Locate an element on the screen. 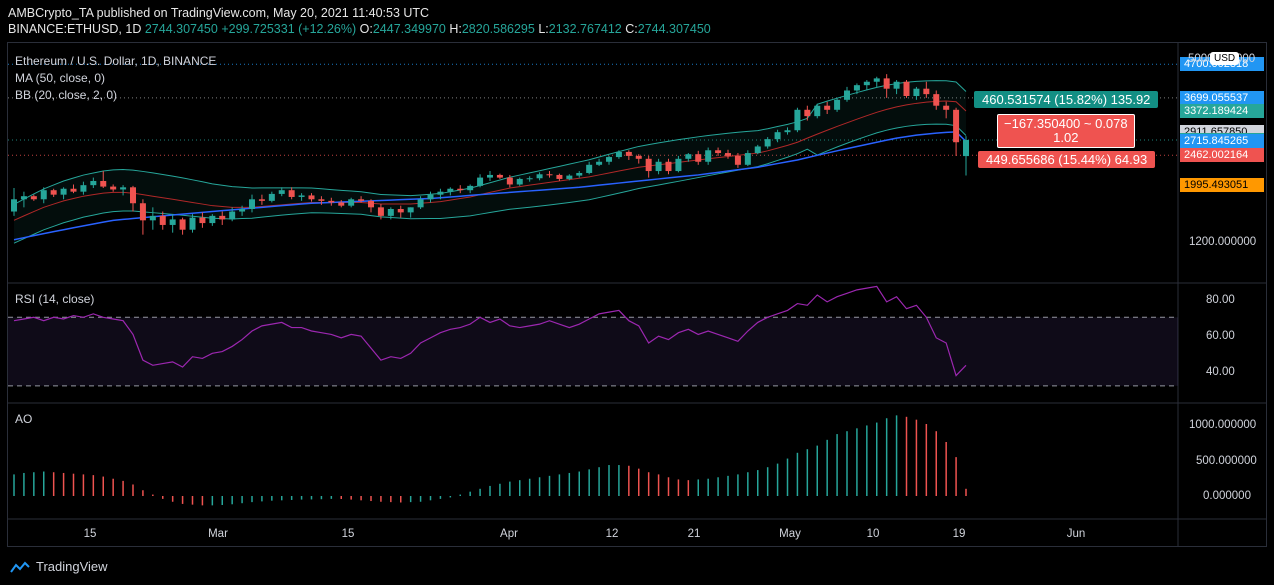  brand-name: TradingView is located at coordinates (72, 566).